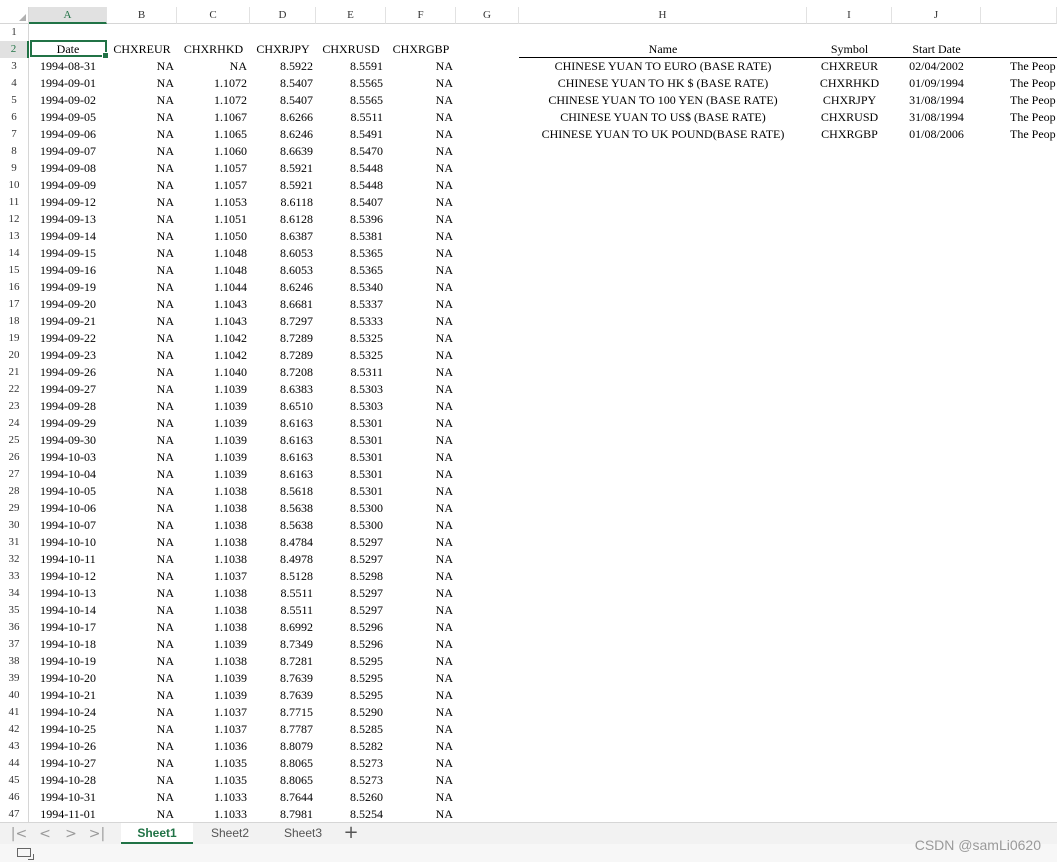 The width and height of the screenshot is (1057, 862). I want to click on date-cell: 1994-10-13, so click(68, 593).